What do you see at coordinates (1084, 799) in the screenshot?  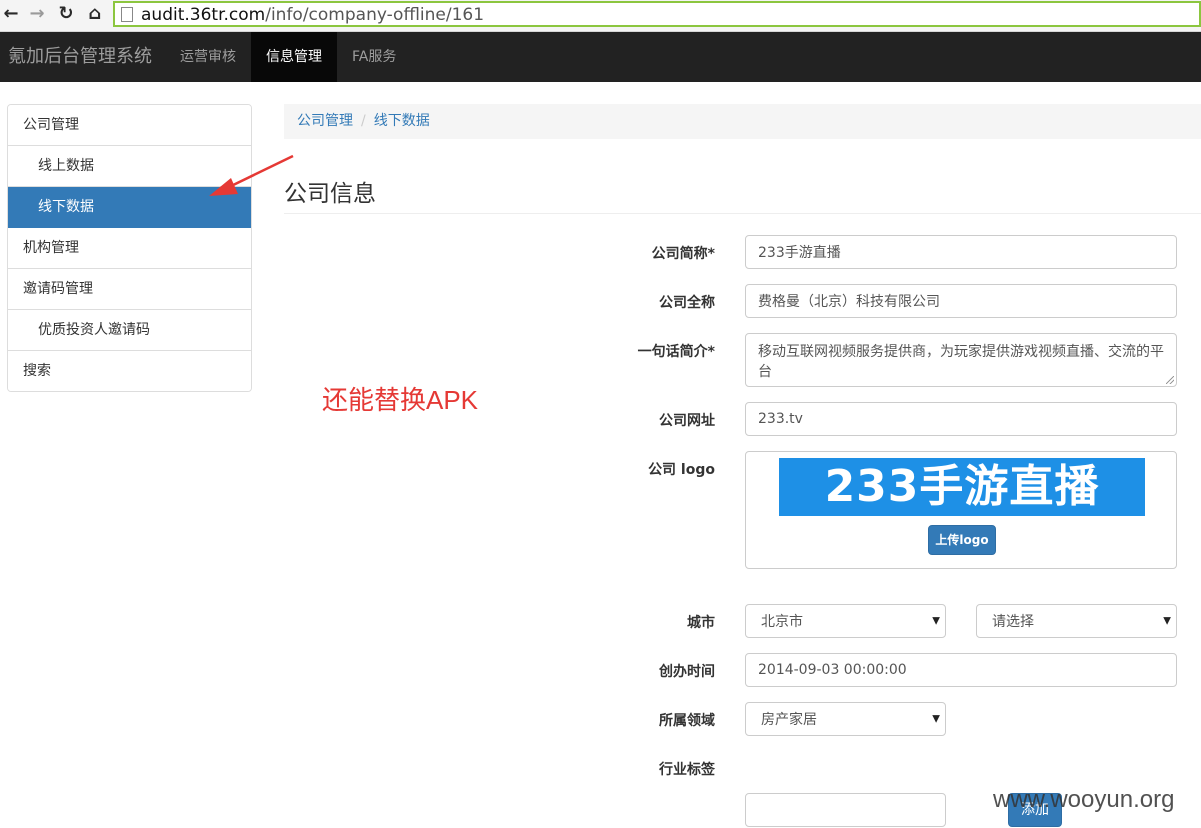 I see `watermark: www.wooyun.org` at bounding box center [1084, 799].